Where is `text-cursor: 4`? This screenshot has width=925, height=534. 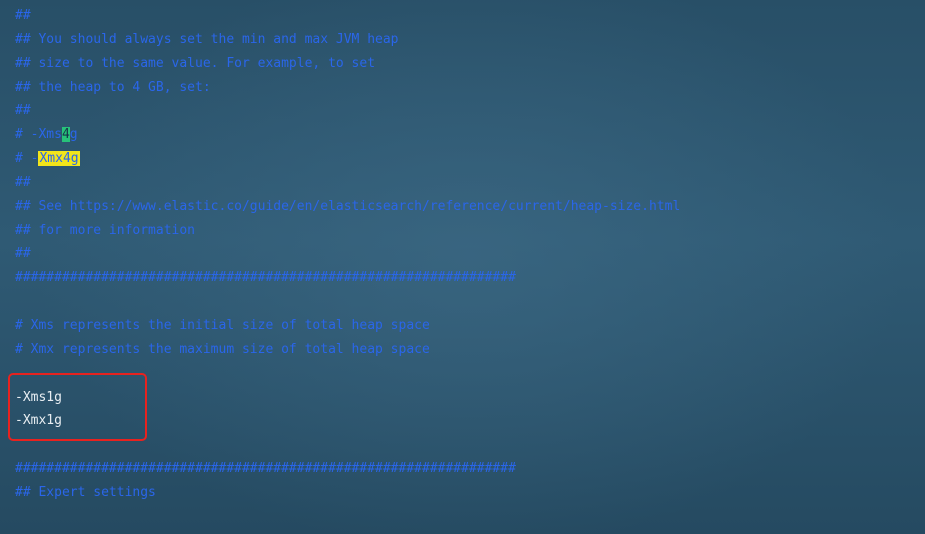
text-cursor: 4 is located at coordinates (65, 134).